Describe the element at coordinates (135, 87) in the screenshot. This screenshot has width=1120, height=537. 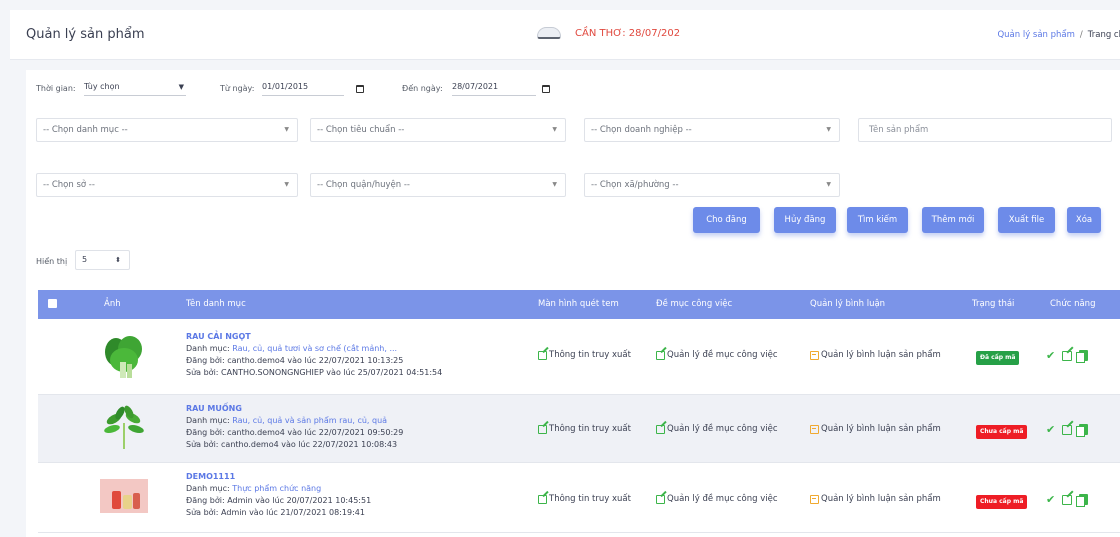
I see `time-select: Tùy chọn ▼` at that location.